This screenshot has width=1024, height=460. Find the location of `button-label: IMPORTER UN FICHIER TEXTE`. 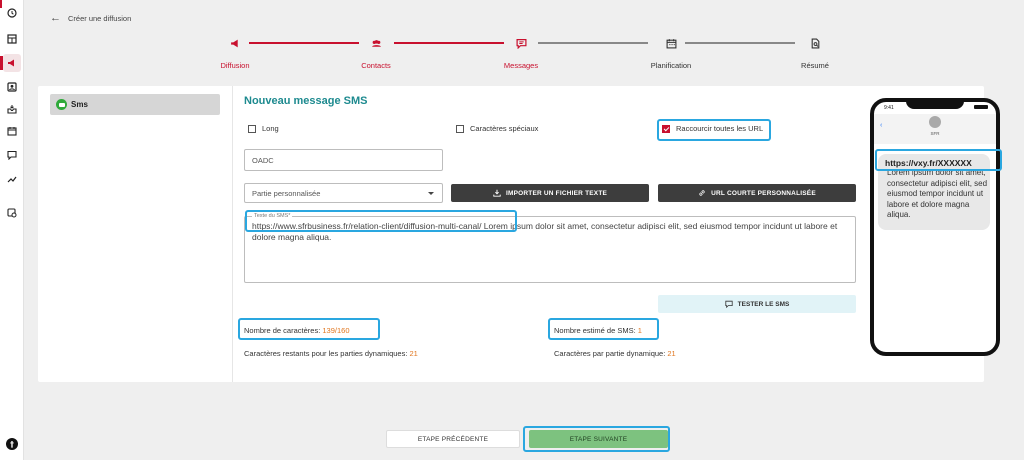

button-label: IMPORTER UN FICHIER TEXTE is located at coordinates (556, 193).